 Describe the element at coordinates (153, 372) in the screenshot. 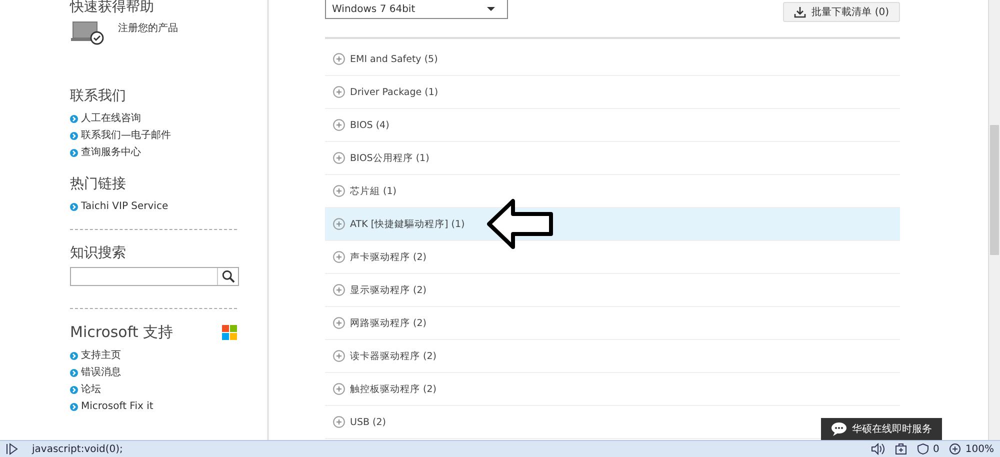

I see `sidebar-link: 错误消息` at that location.